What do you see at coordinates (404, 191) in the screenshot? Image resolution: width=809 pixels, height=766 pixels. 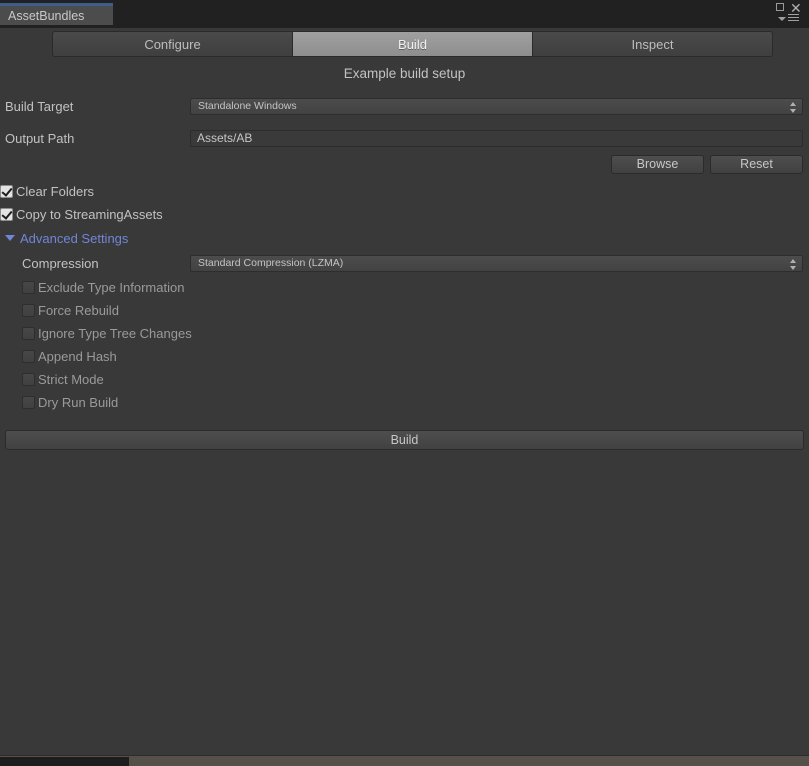 I see `clear-folders-row: Clear Folders` at bounding box center [404, 191].